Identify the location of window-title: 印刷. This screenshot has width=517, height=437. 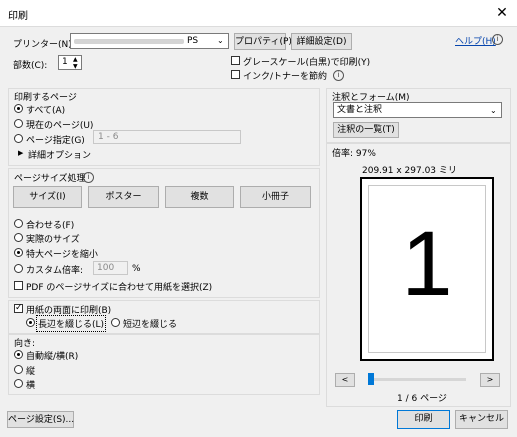
(18, 16).